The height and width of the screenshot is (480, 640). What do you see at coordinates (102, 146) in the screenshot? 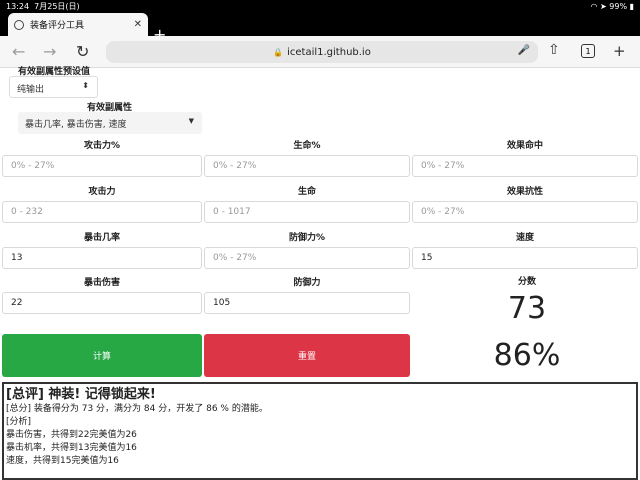
I see `label-atk-pct: 攻击力%` at bounding box center [102, 146].